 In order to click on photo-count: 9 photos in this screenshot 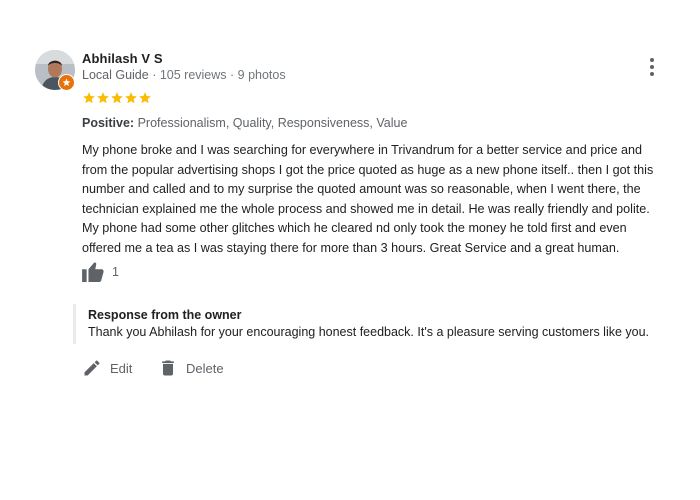, I will do `click(261, 75)`.